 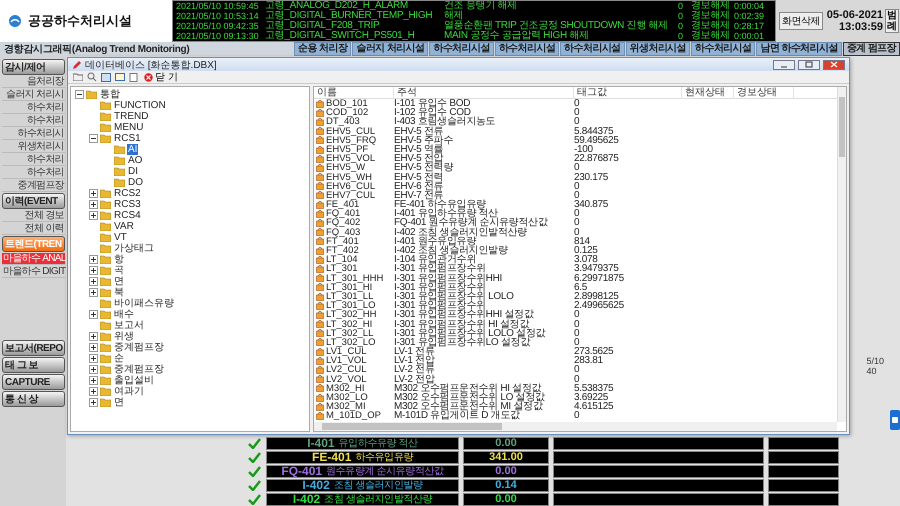 What do you see at coordinates (799, 49) in the screenshot?
I see `site-tab: 남면 하수처리시설` at bounding box center [799, 49].